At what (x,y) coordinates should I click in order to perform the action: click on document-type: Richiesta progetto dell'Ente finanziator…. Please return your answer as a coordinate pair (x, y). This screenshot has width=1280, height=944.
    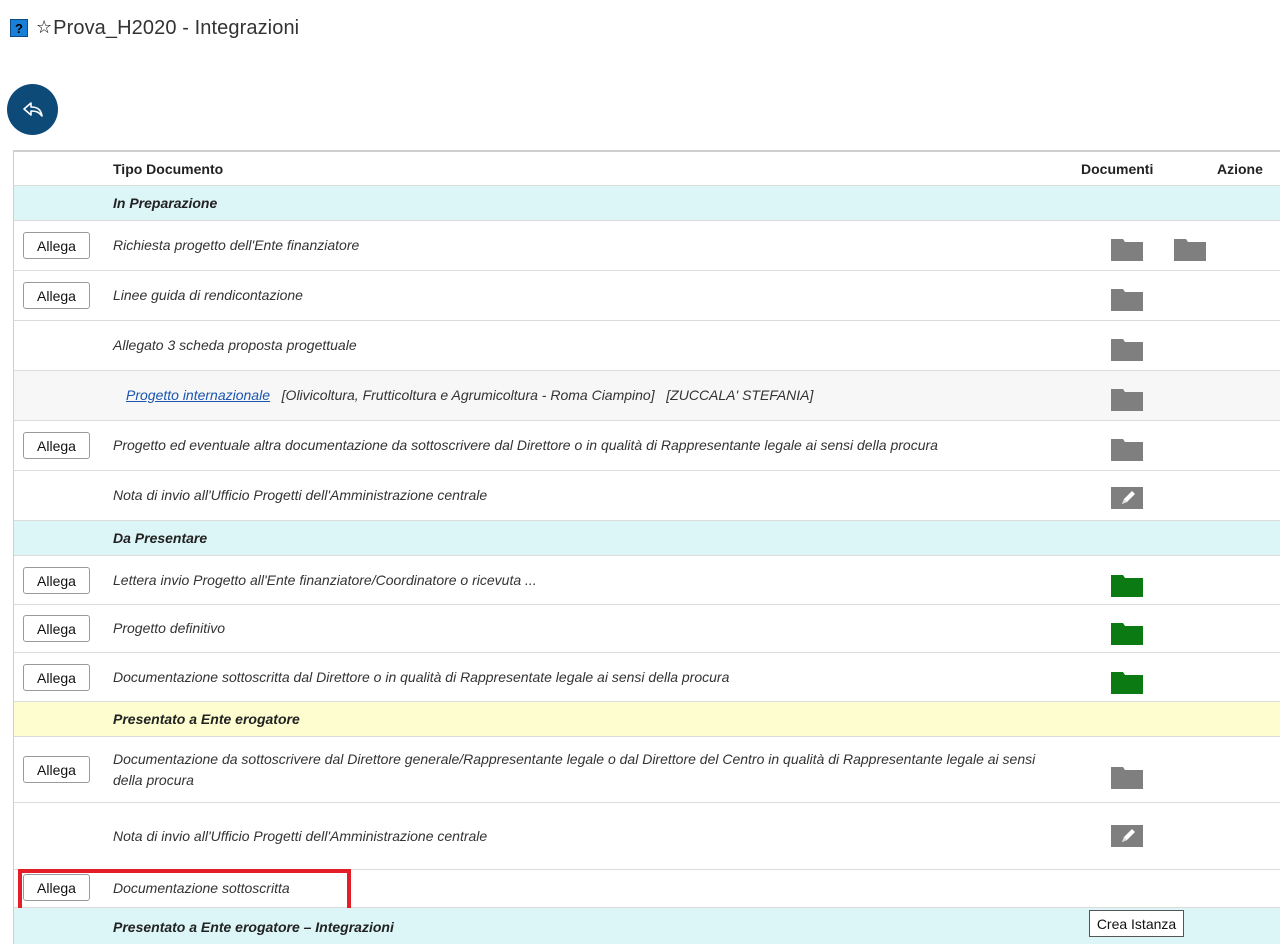
    Looking at the image, I should click on (236, 245).